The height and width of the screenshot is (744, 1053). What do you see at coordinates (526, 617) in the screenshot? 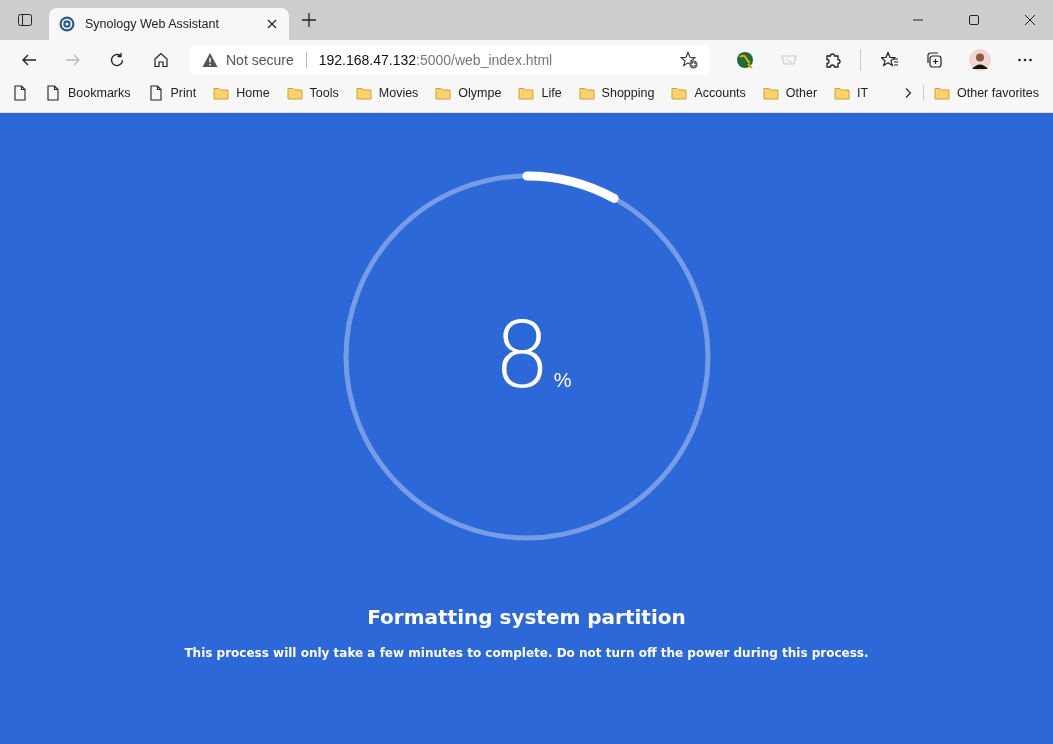
I see `status-heading: Formatting system partition` at bounding box center [526, 617].